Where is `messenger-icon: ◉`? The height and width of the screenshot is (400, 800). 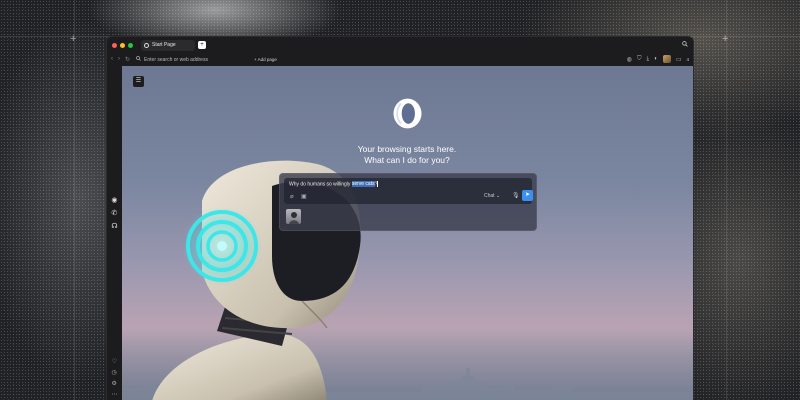
messenger-icon: ◉ is located at coordinates (114, 200).